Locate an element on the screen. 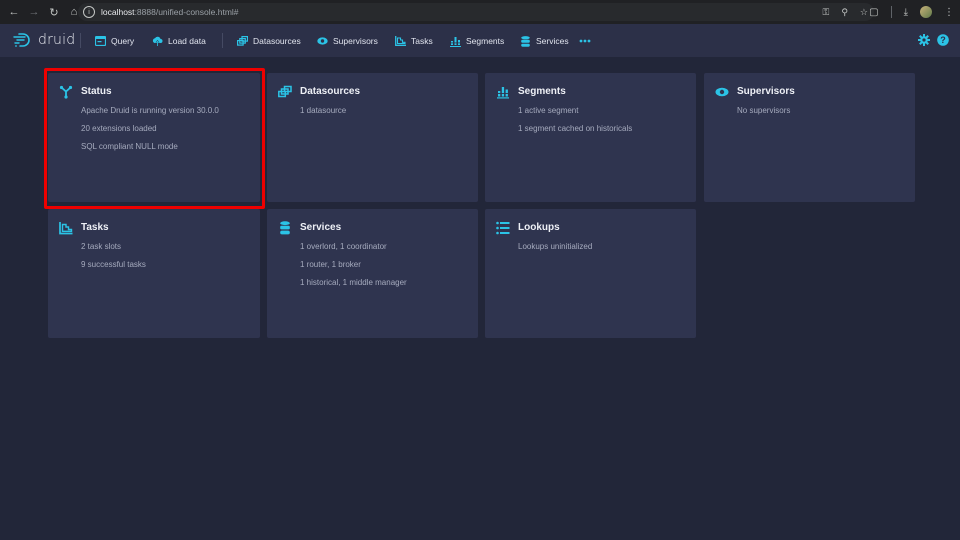  url-host: localhost is located at coordinates (118, 12).